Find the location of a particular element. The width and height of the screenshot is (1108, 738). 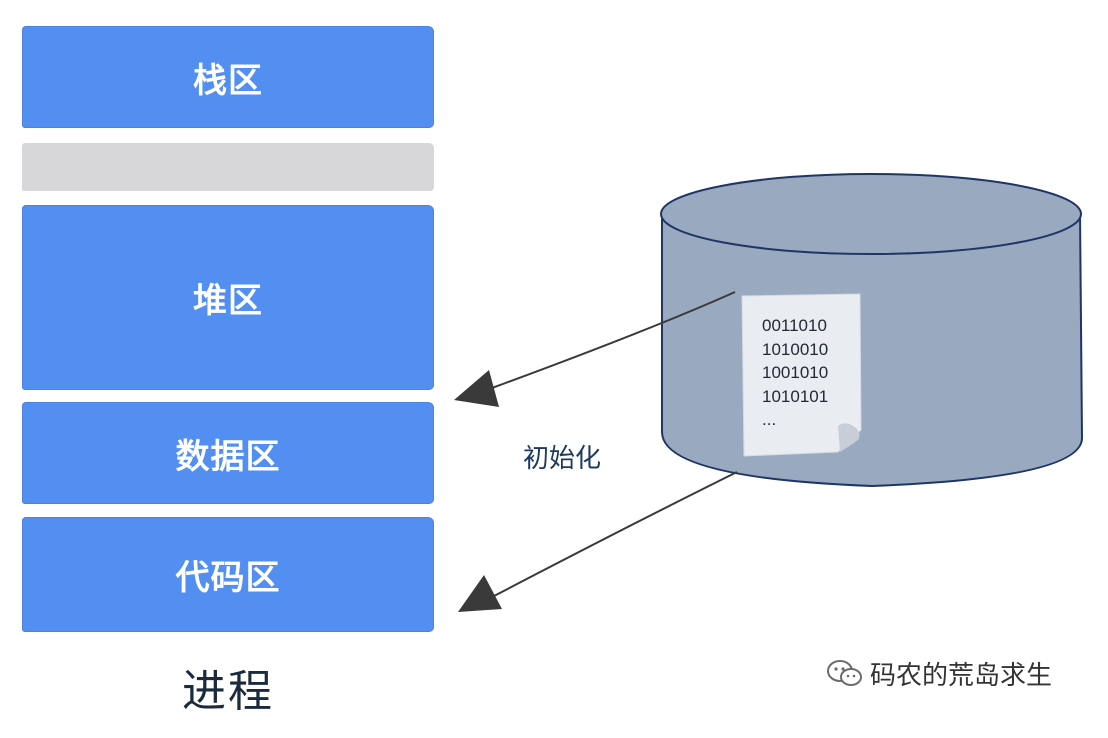

binary-line: 0011010 is located at coordinates (794, 325).